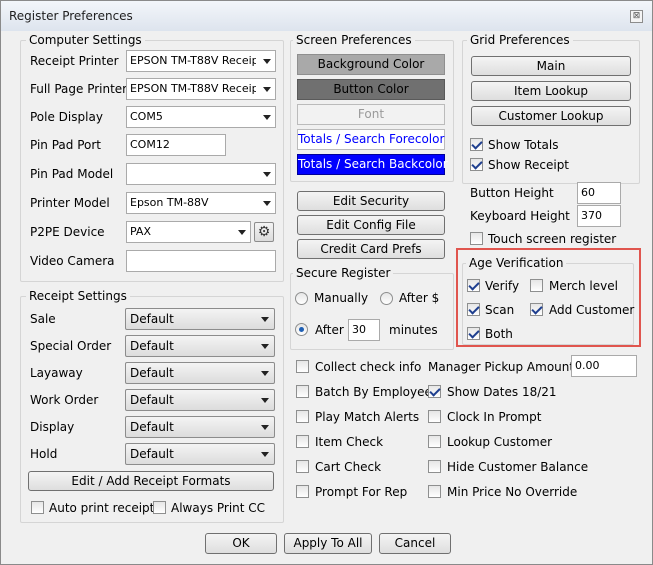  Describe the element at coordinates (102, 508) in the screenshot. I see `auto-print-receipt-label: Auto print receipt` at that location.